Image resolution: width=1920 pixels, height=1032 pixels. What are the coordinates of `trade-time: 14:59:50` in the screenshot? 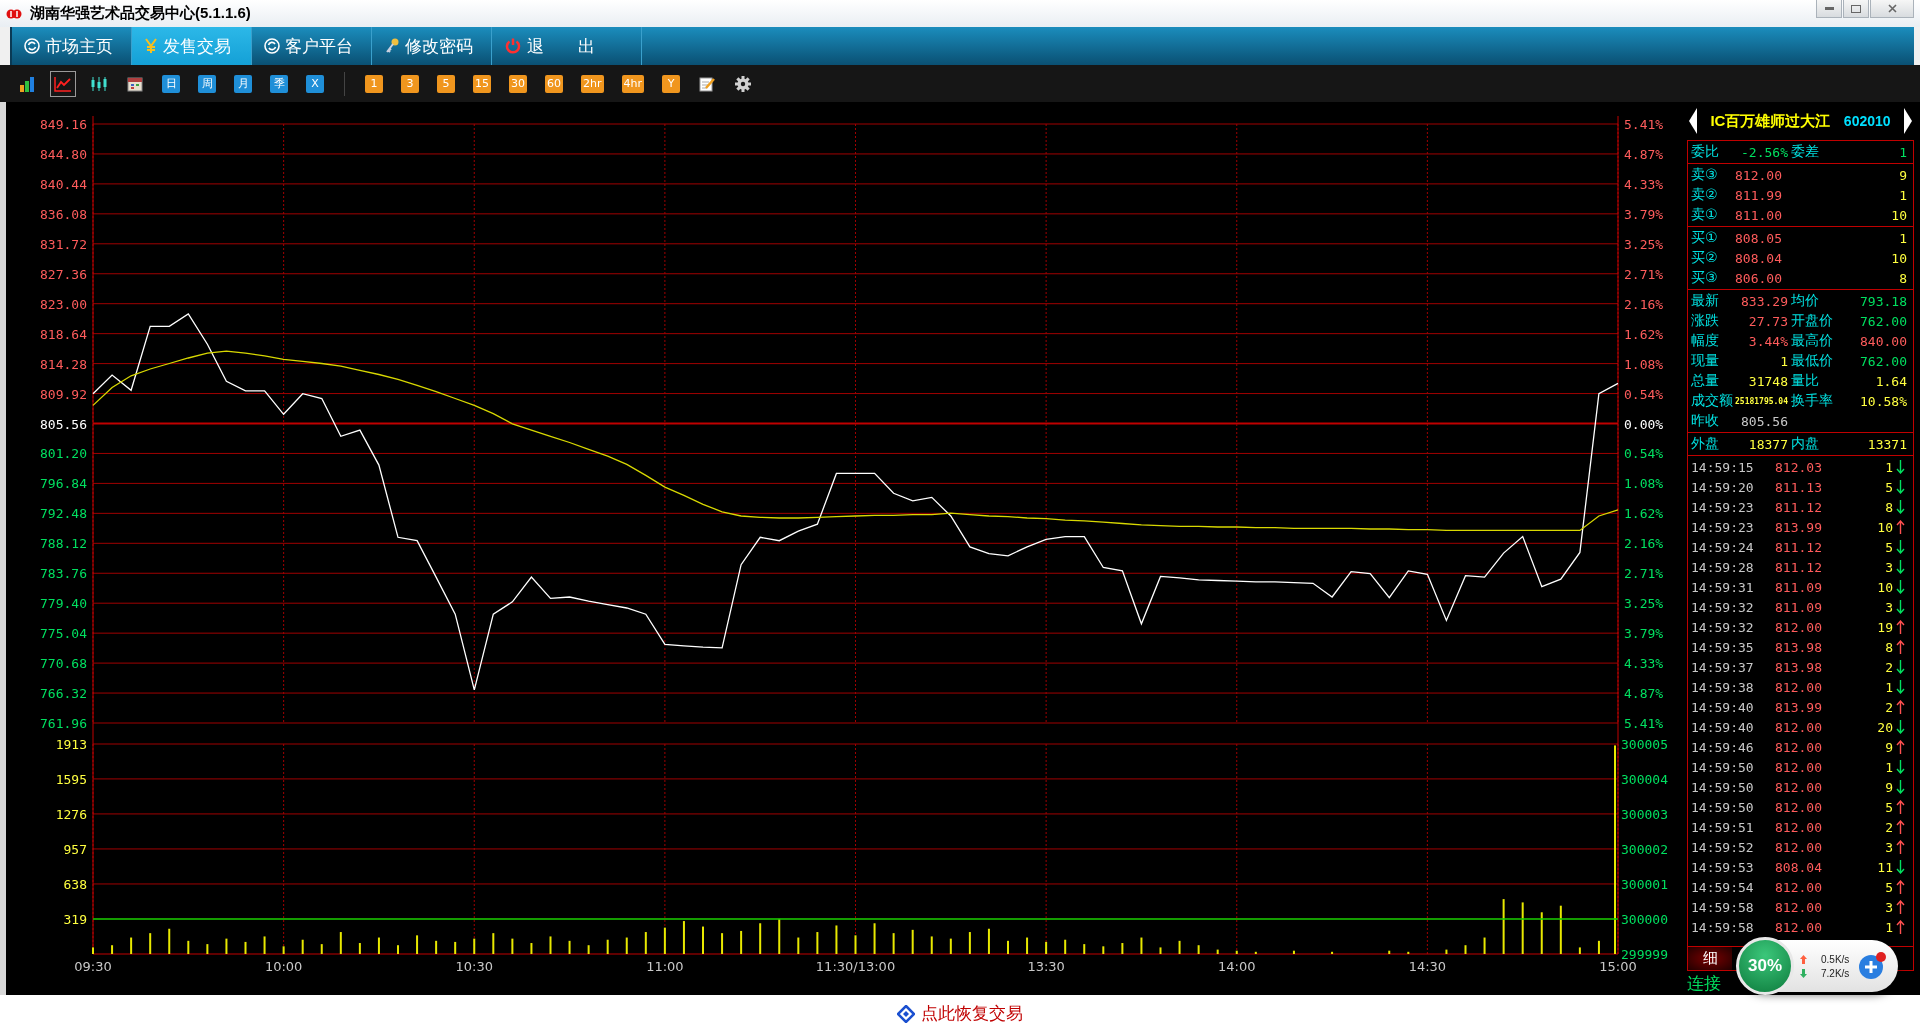 It's located at (1723, 787).